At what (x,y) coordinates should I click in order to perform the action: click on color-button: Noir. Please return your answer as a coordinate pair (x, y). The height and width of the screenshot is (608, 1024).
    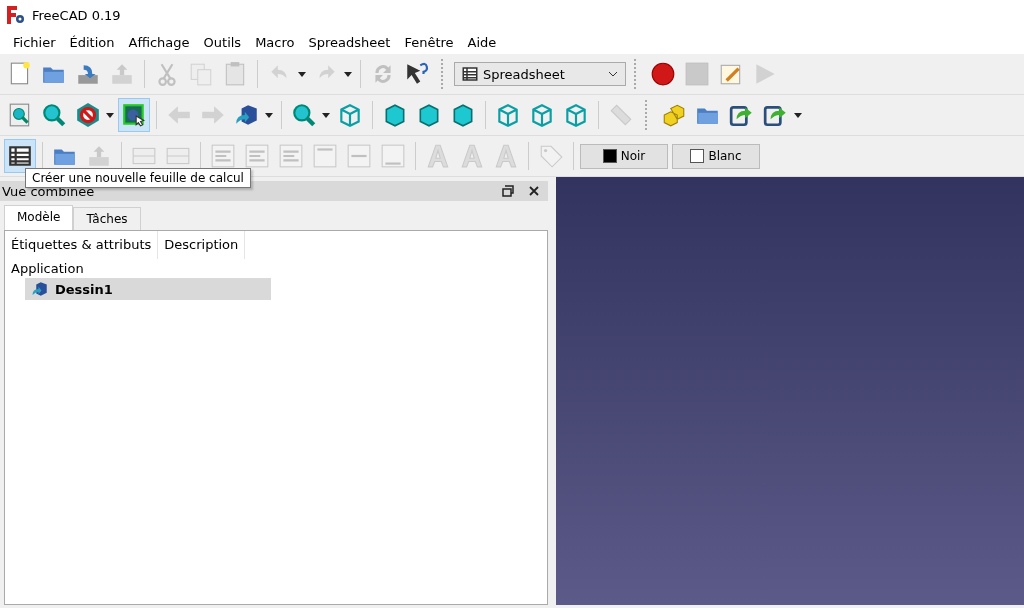
    Looking at the image, I should click on (624, 156).